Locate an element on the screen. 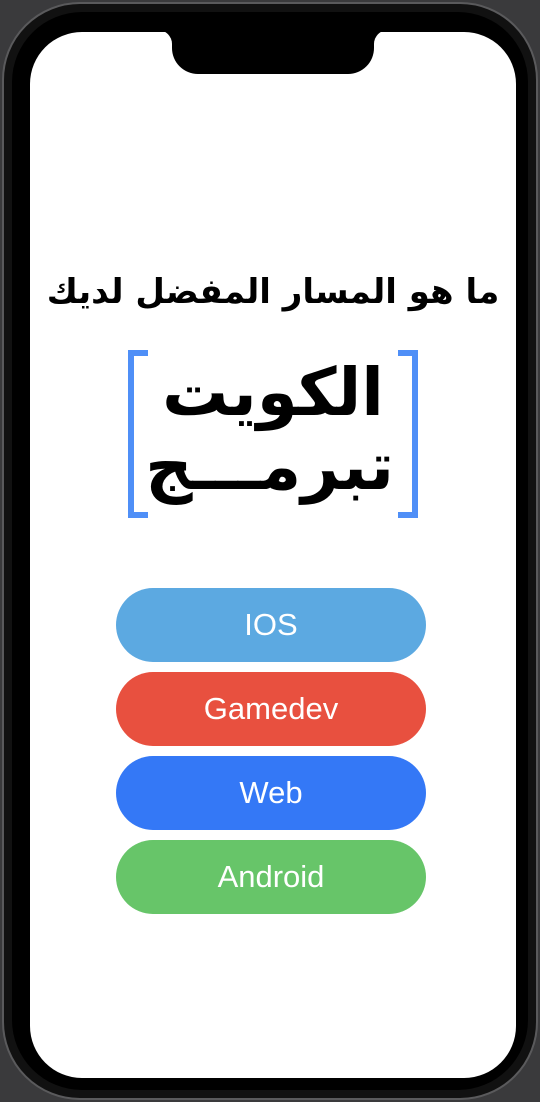  page-title: ما هو المسار المفضل لديك is located at coordinates (273, 292).